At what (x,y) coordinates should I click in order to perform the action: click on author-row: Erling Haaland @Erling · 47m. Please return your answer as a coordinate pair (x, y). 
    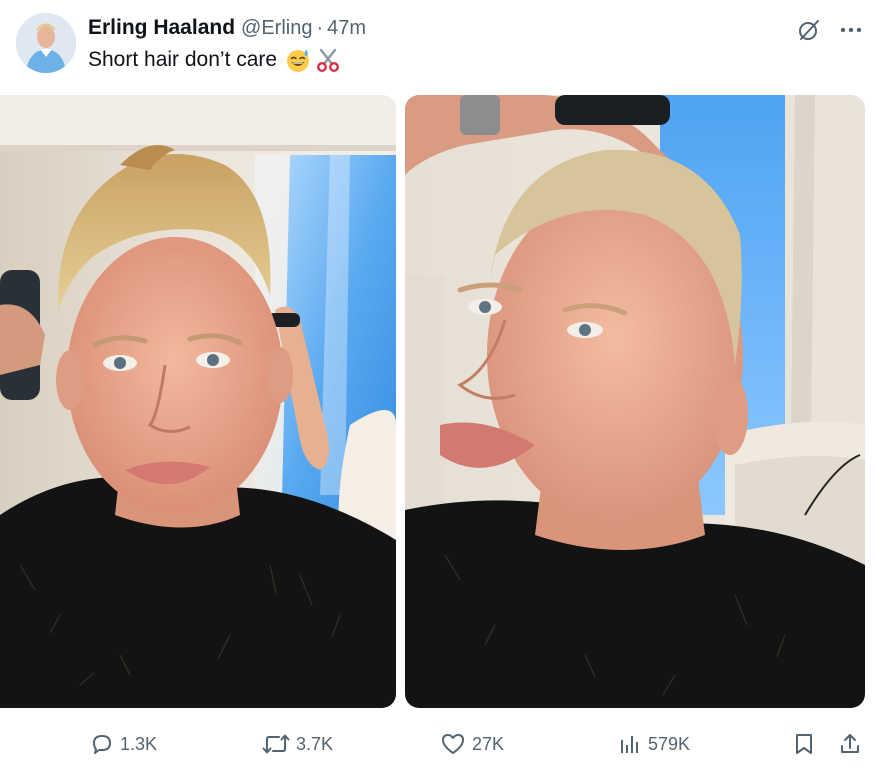
    Looking at the image, I should click on (227, 28).